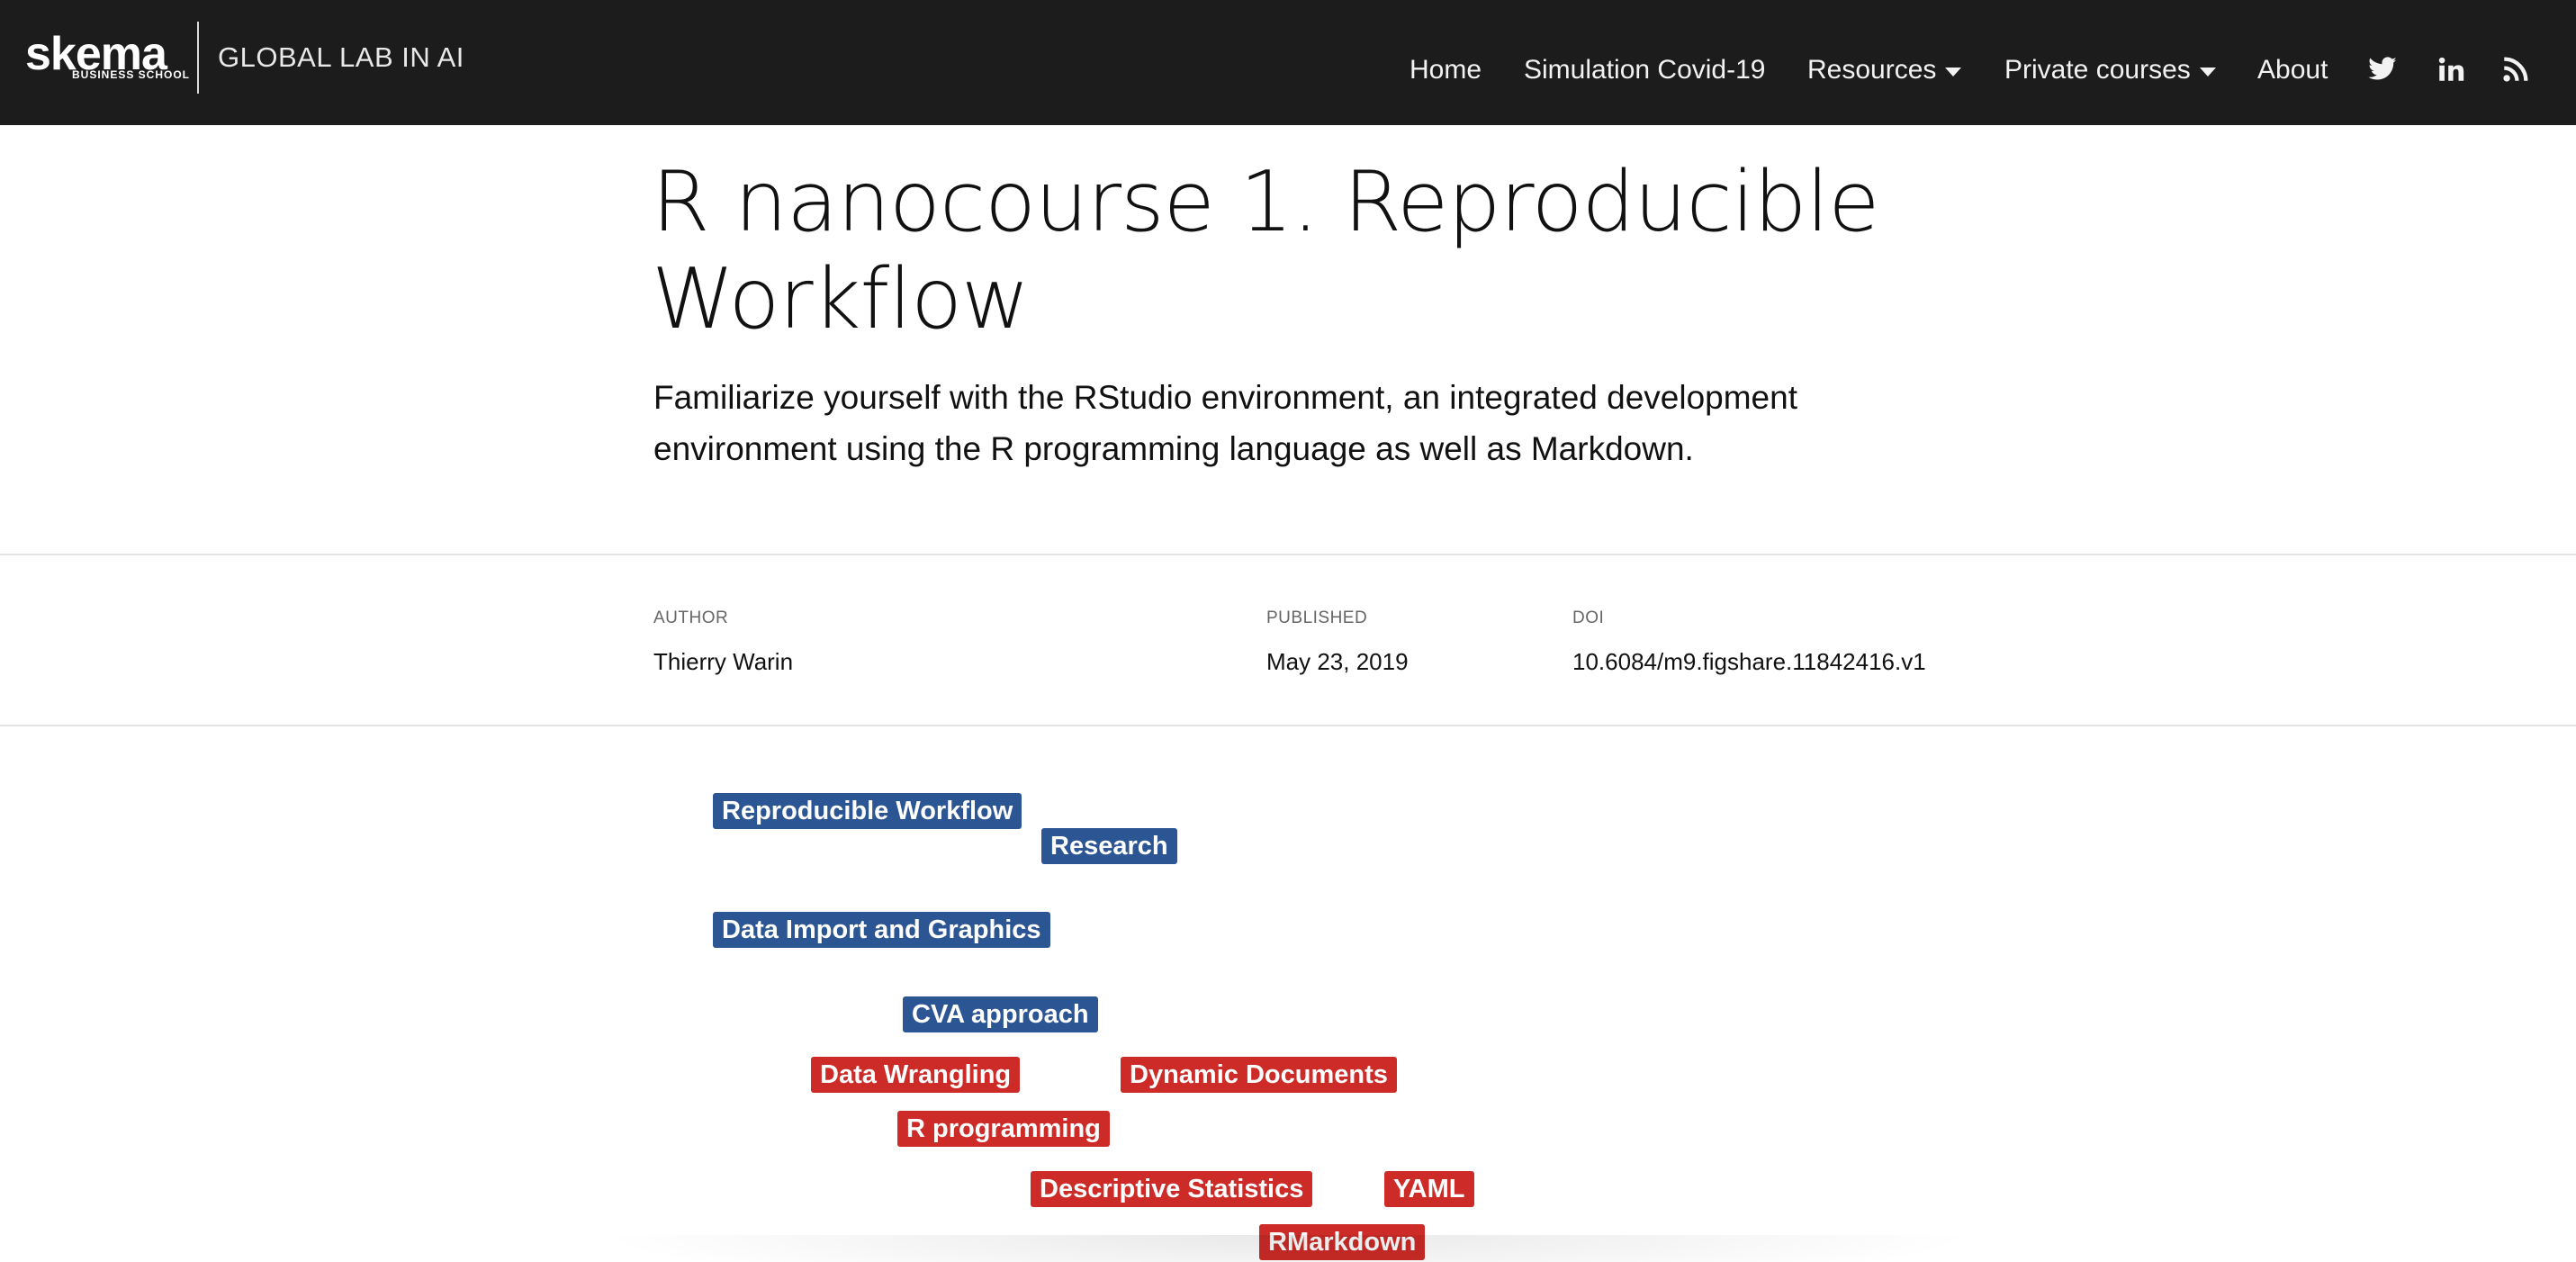 This screenshot has height=1262, width=2576. What do you see at coordinates (1429, 1189) in the screenshot?
I see `tag-yaml: YAML` at bounding box center [1429, 1189].